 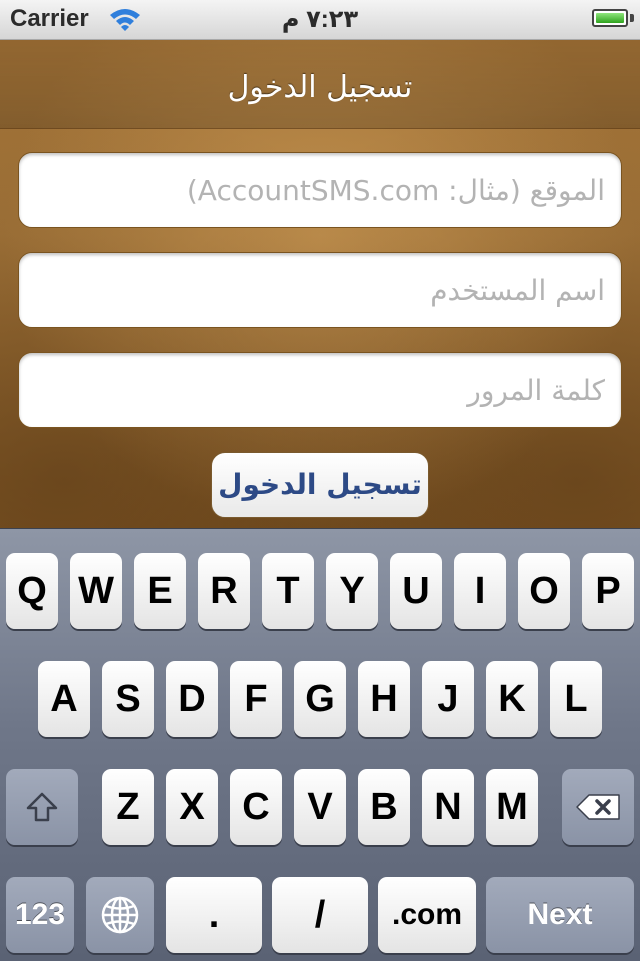 What do you see at coordinates (320, 807) in the screenshot?
I see `key-v: V` at bounding box center [320, 807].